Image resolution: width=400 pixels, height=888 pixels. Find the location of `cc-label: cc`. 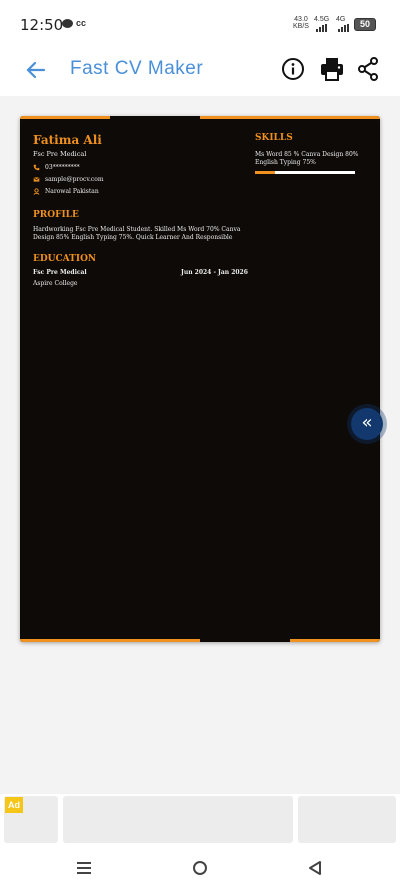

cc-label: cc is located at coordinates (81, 23).